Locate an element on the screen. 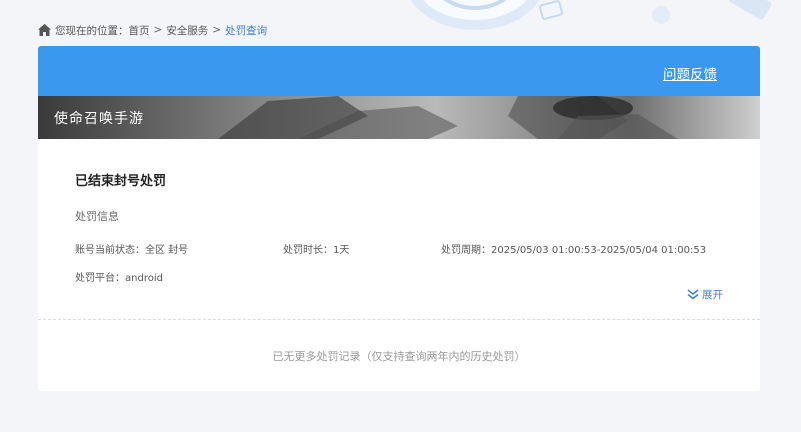  game-banner: 使命召唤手游 is located at coordinates (399, 117).